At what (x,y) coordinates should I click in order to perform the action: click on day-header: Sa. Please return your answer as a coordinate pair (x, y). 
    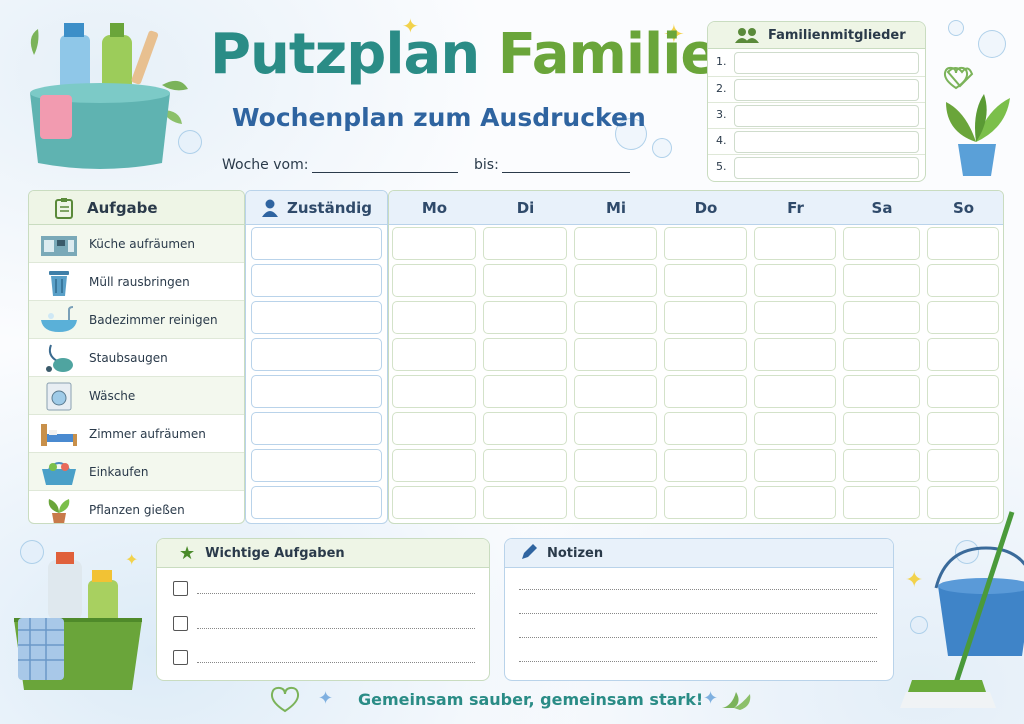
    Looking at the image, I should click on (882, 208).